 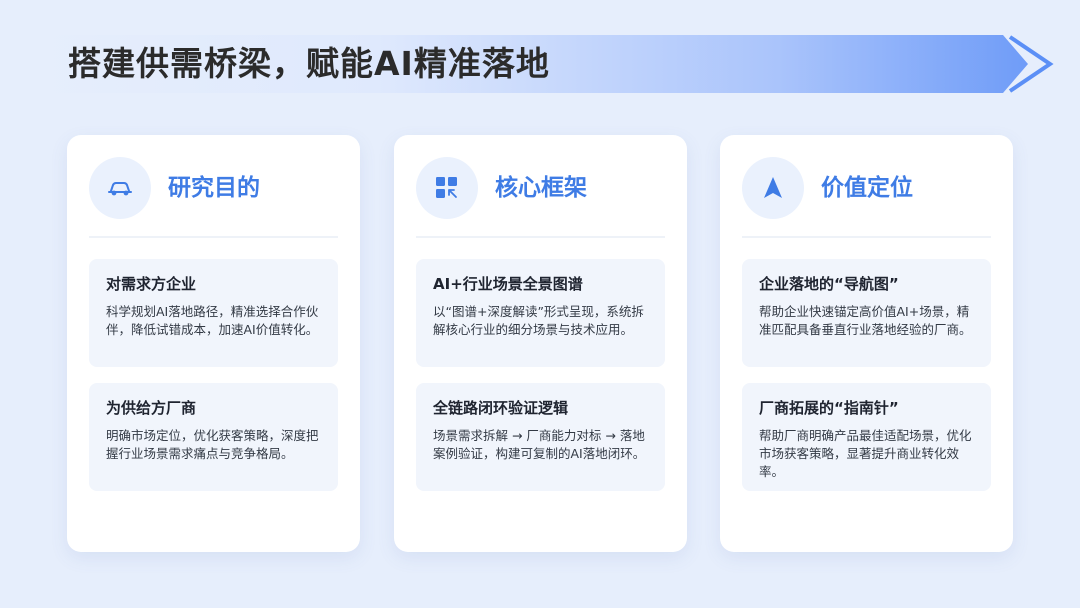 I want to click on item-body: 帮助厂商明确产品最佳适配场景，优化市场获客策略，显著提升商业转化效率。, so click(x=865, y=453).